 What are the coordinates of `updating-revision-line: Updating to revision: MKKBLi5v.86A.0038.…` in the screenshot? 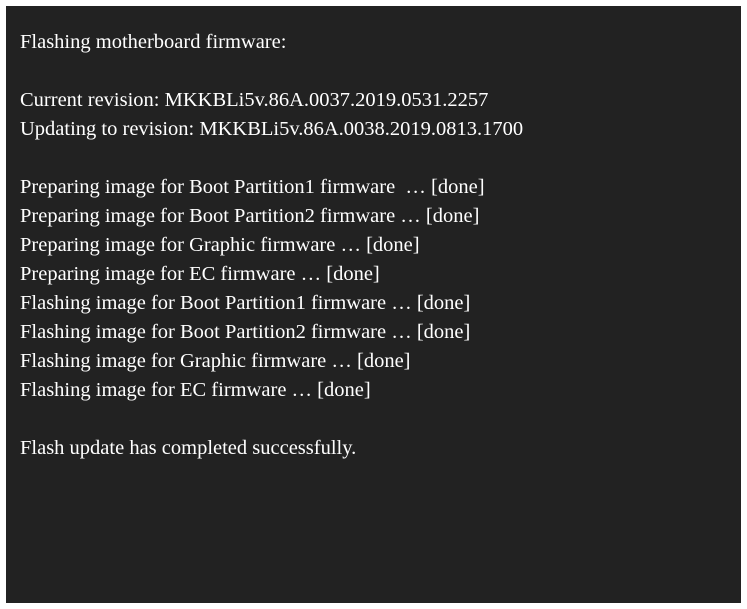 It's located at (272, 129).